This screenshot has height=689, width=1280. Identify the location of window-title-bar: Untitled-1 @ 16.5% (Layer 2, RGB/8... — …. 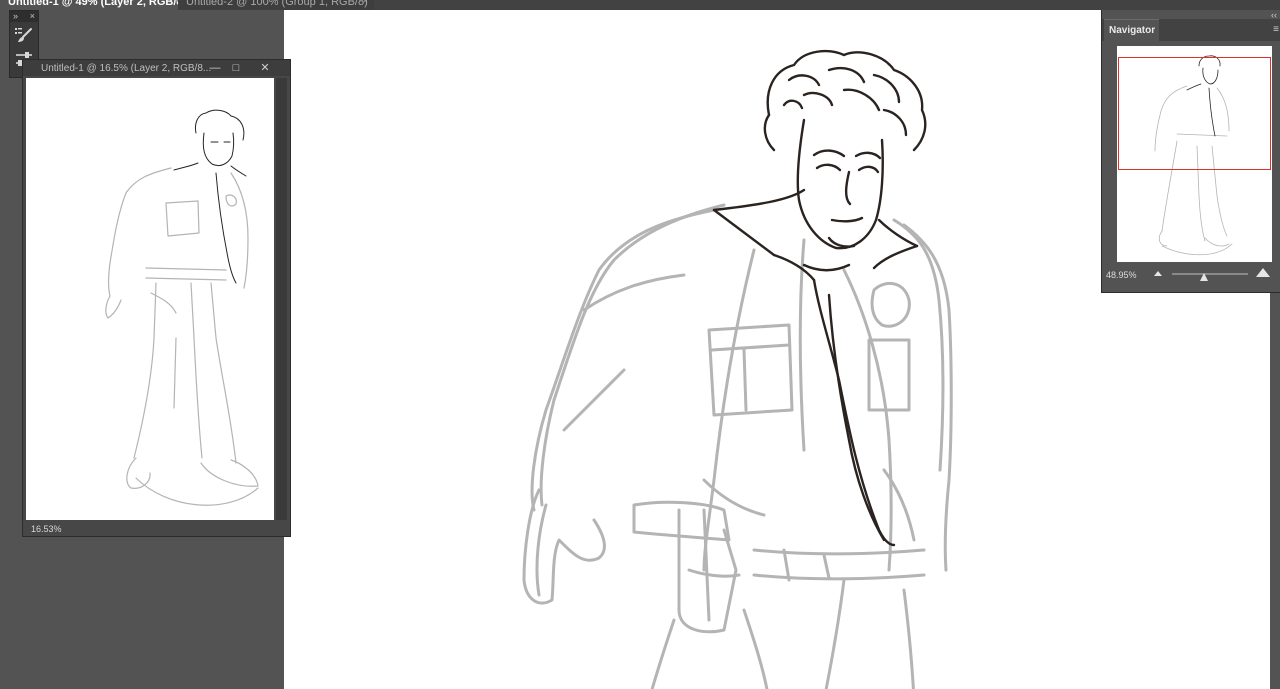
(156, 68).